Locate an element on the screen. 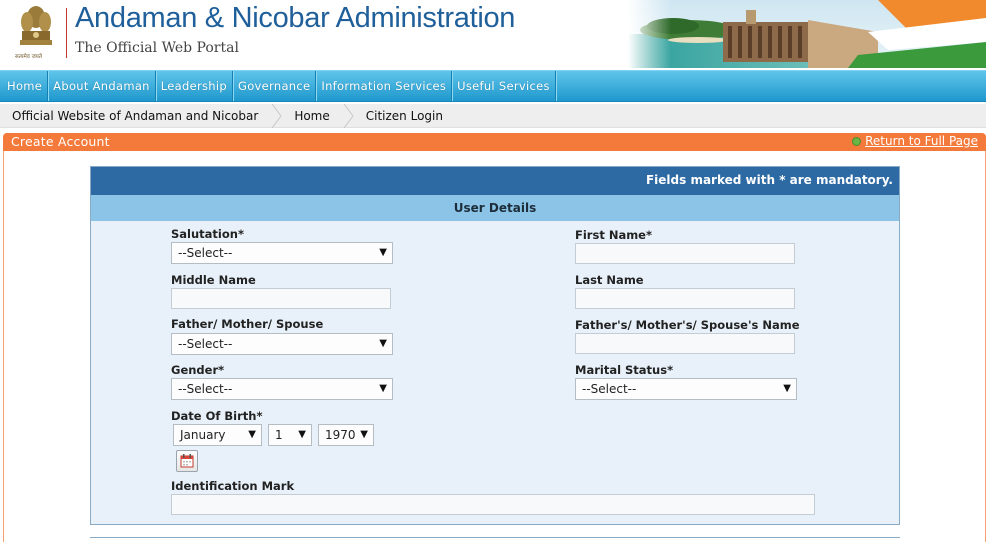 This screenshot has width=986, height=542. relation-name-input is located at coordinates (685, 343).